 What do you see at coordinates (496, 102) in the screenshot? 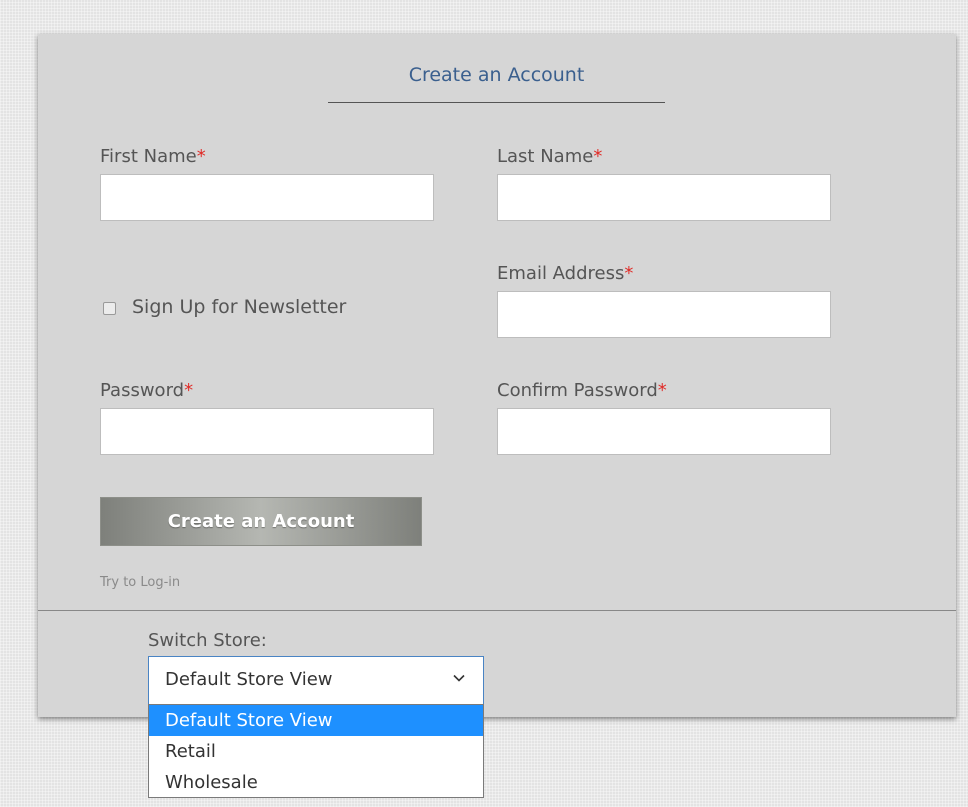
I see `title-divider` at bounding box center [496, 102].